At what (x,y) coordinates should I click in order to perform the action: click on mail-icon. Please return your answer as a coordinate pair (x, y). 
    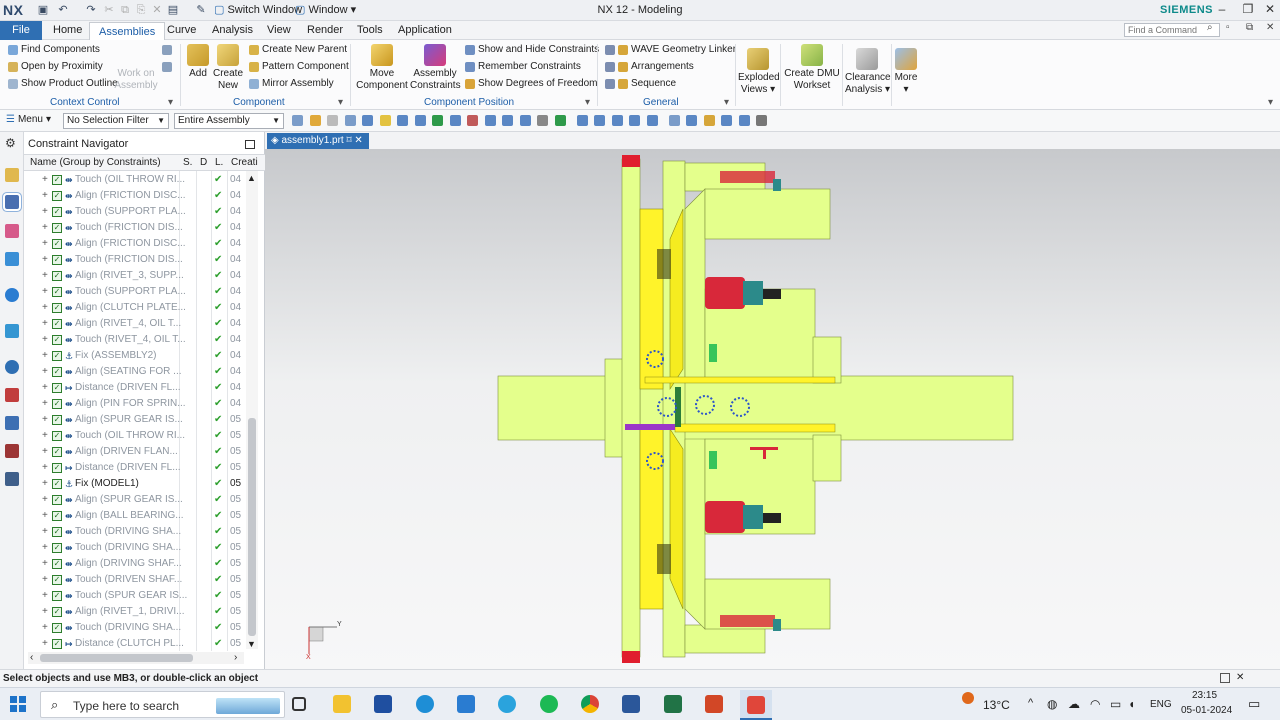
    Looking at the image, I should click on (466, 704).